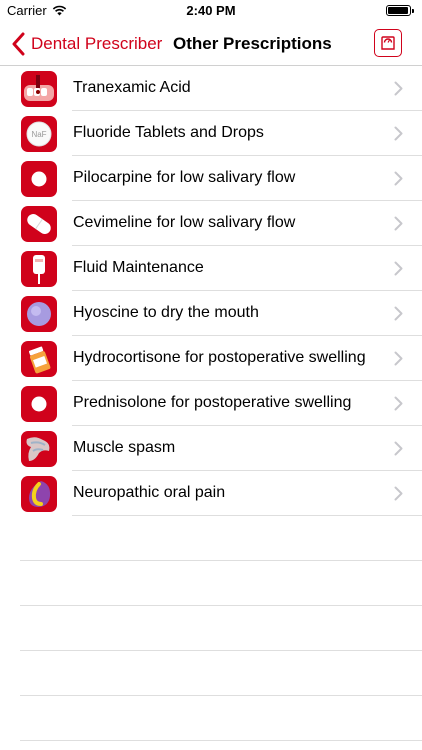  Describe the element at coordinates (252, 43) in the screenshot. I see `page-title: Other Prescriptions` at that location.